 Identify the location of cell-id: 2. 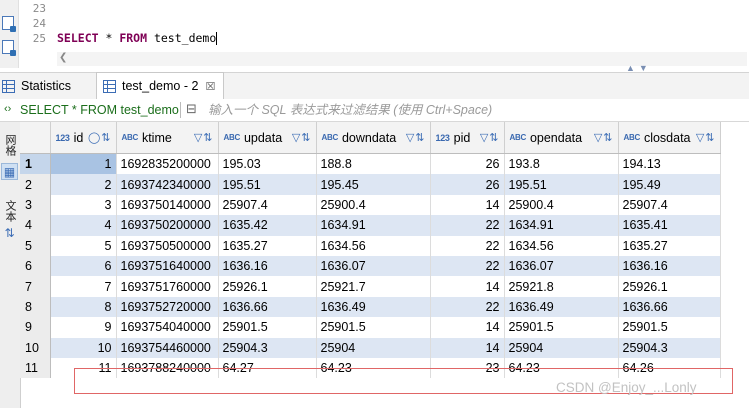
(83, 184).